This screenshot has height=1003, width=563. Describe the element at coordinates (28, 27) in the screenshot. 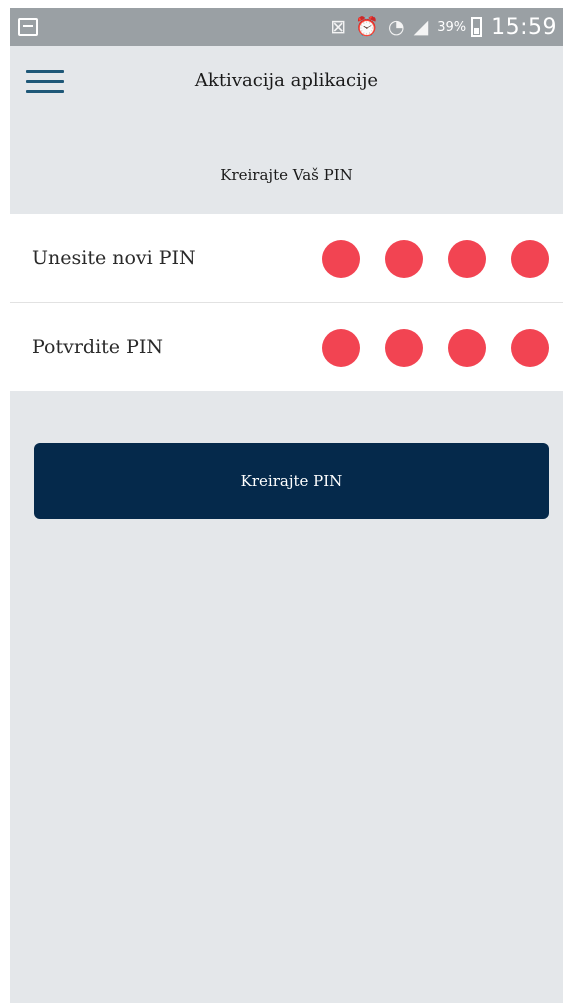

I see `gallery-icon` at that location.